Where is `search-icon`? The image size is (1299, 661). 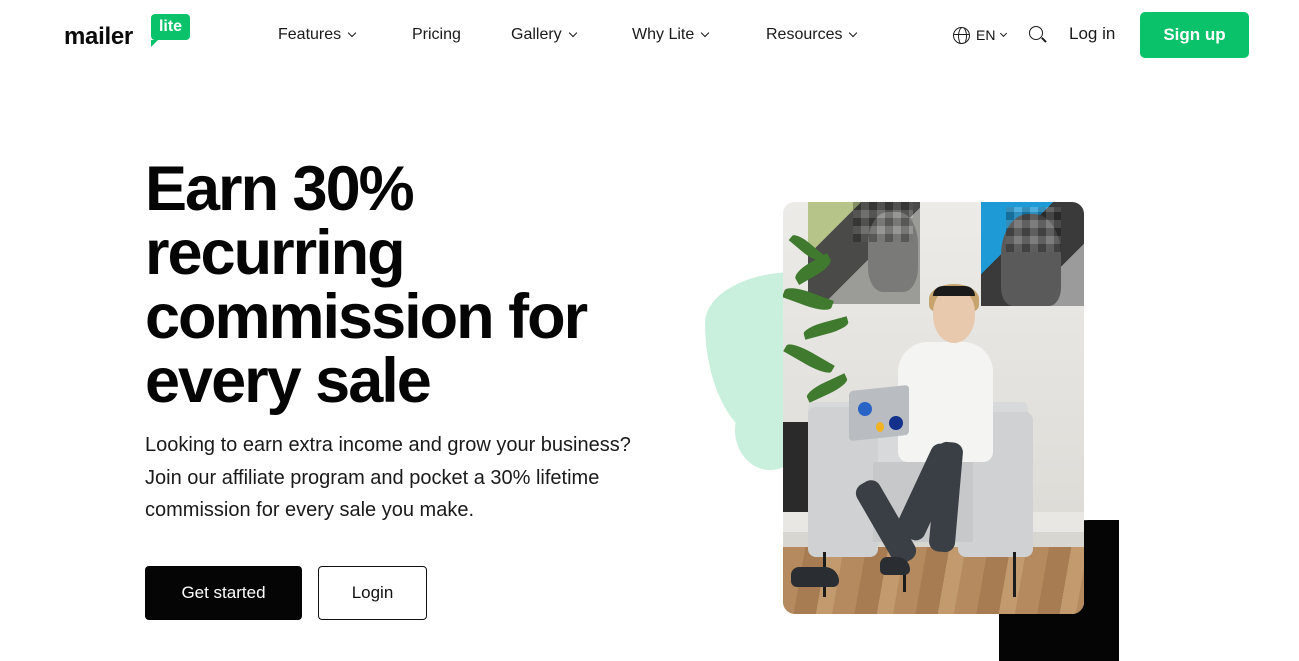
search-icon is located at coordinates (1038, 35).